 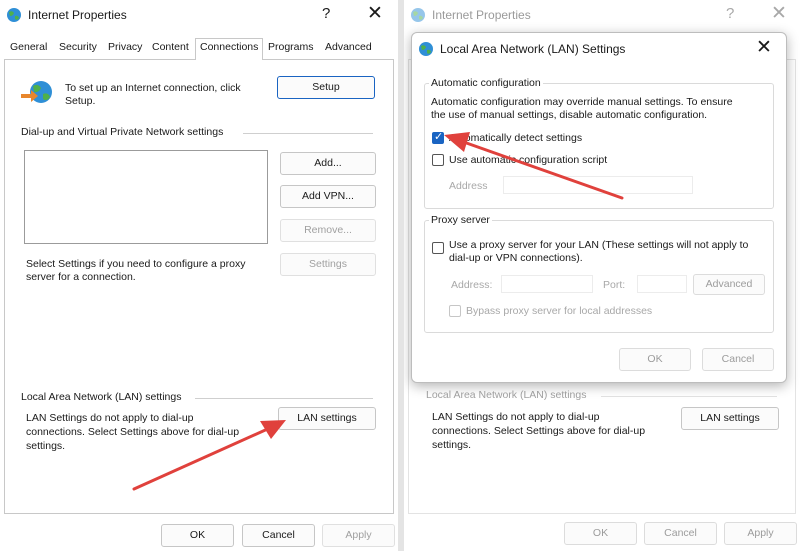 I want to click on use-proxy-checkbox, so click(x=438, y=248).